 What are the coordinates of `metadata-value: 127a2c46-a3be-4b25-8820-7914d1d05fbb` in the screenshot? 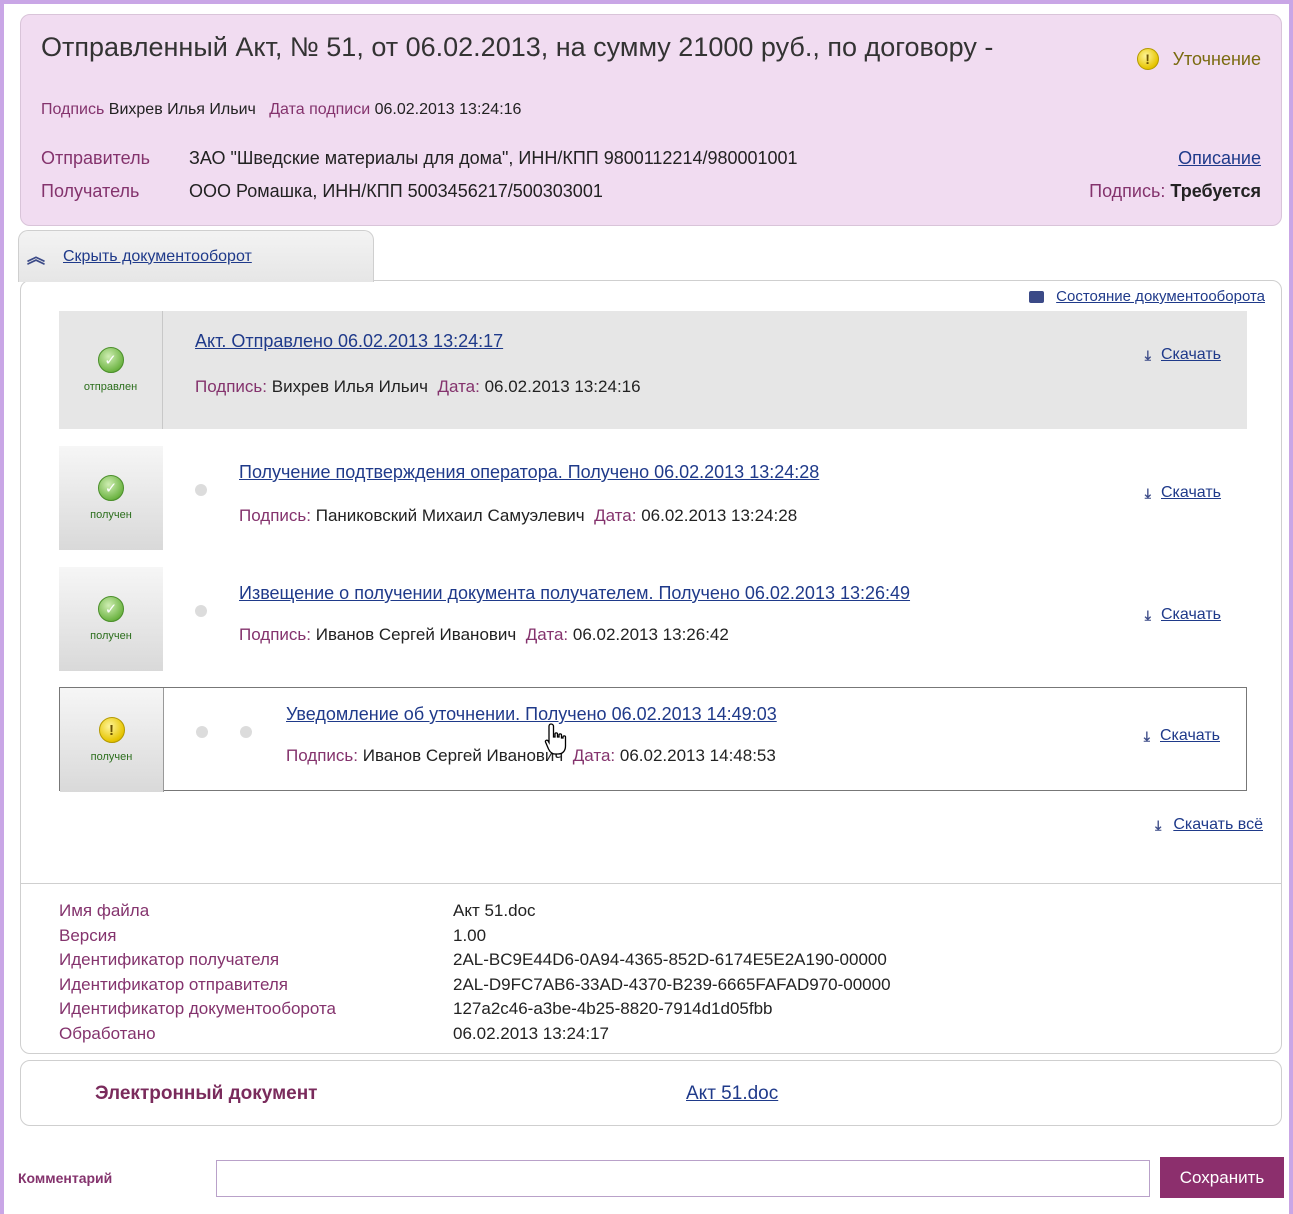 It's located at (613, 1008).